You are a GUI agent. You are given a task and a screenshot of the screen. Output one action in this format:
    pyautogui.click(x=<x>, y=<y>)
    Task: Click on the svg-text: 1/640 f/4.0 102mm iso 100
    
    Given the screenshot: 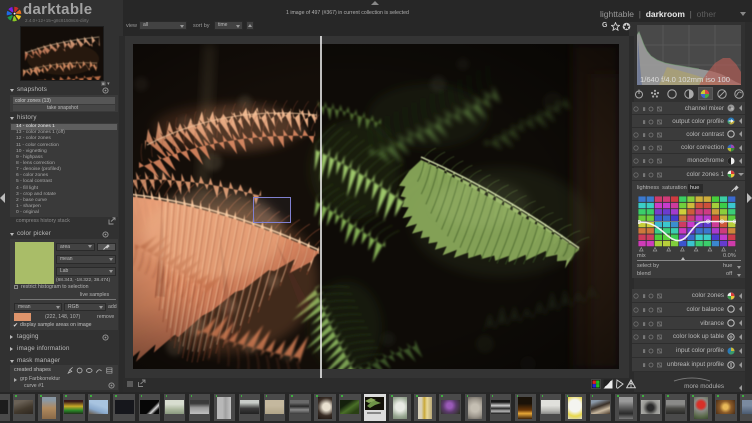 What is the action you would take?
    pyautogui.click(x=685, y=79)
    